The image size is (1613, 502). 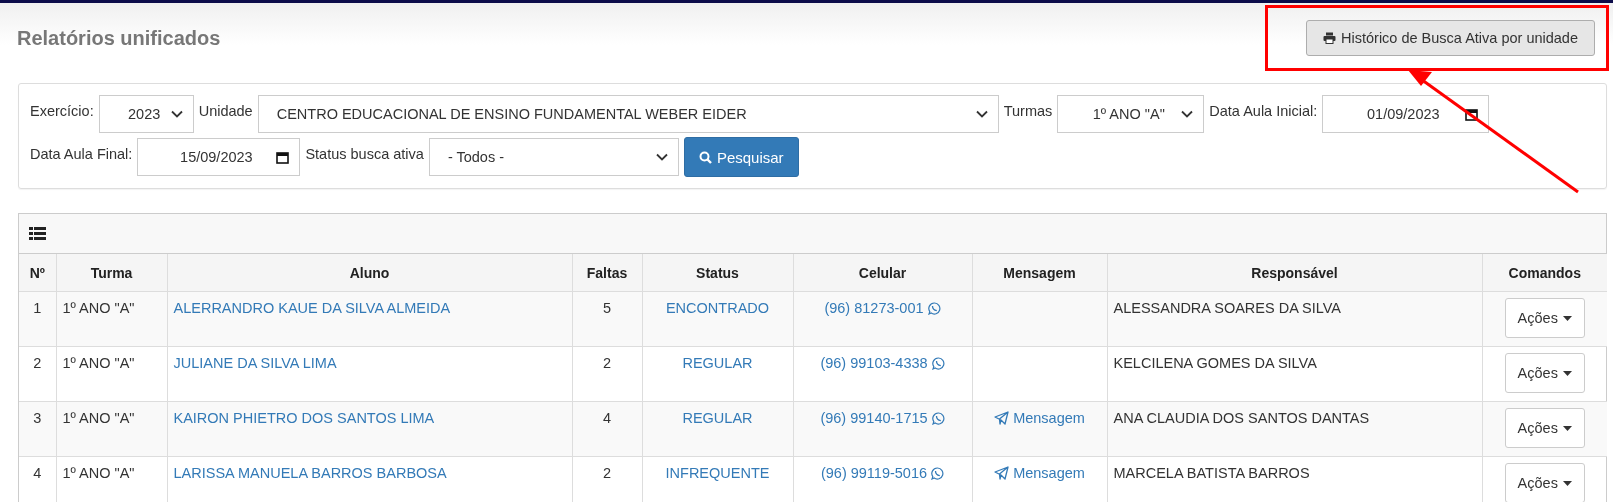 I want to click on column-header: Turma, so click(x=111, y=273).